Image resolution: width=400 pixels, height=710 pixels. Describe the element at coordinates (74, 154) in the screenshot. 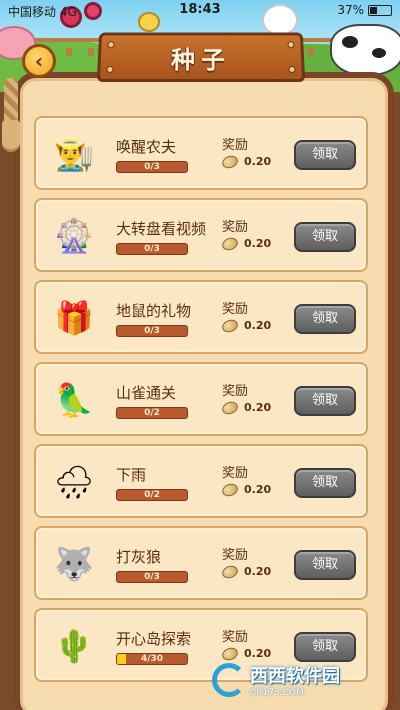

I see `farmer-icon: 👨‍🌾` at that location.